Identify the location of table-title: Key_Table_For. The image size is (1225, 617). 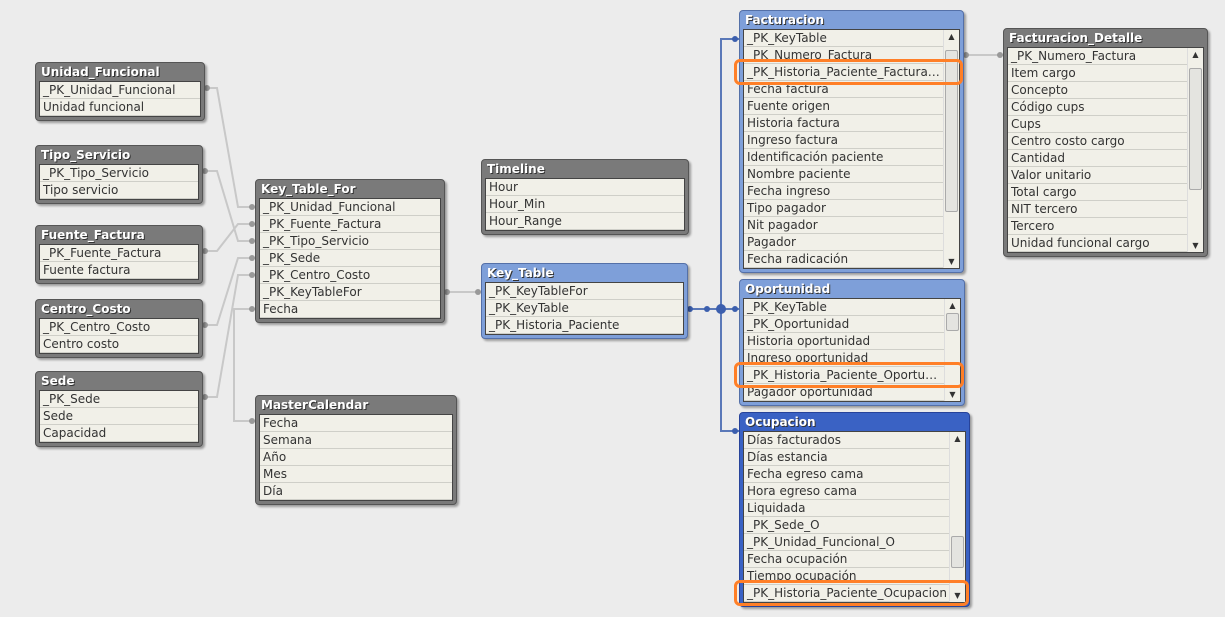
(350, 189).